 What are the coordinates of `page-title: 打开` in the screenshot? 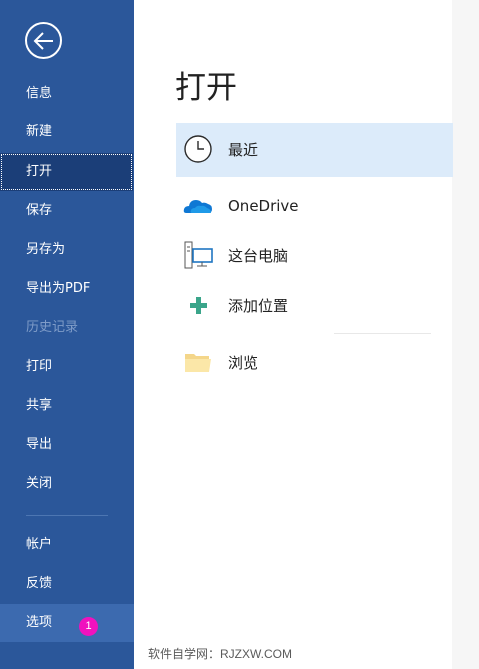 It's located at (206, 88).